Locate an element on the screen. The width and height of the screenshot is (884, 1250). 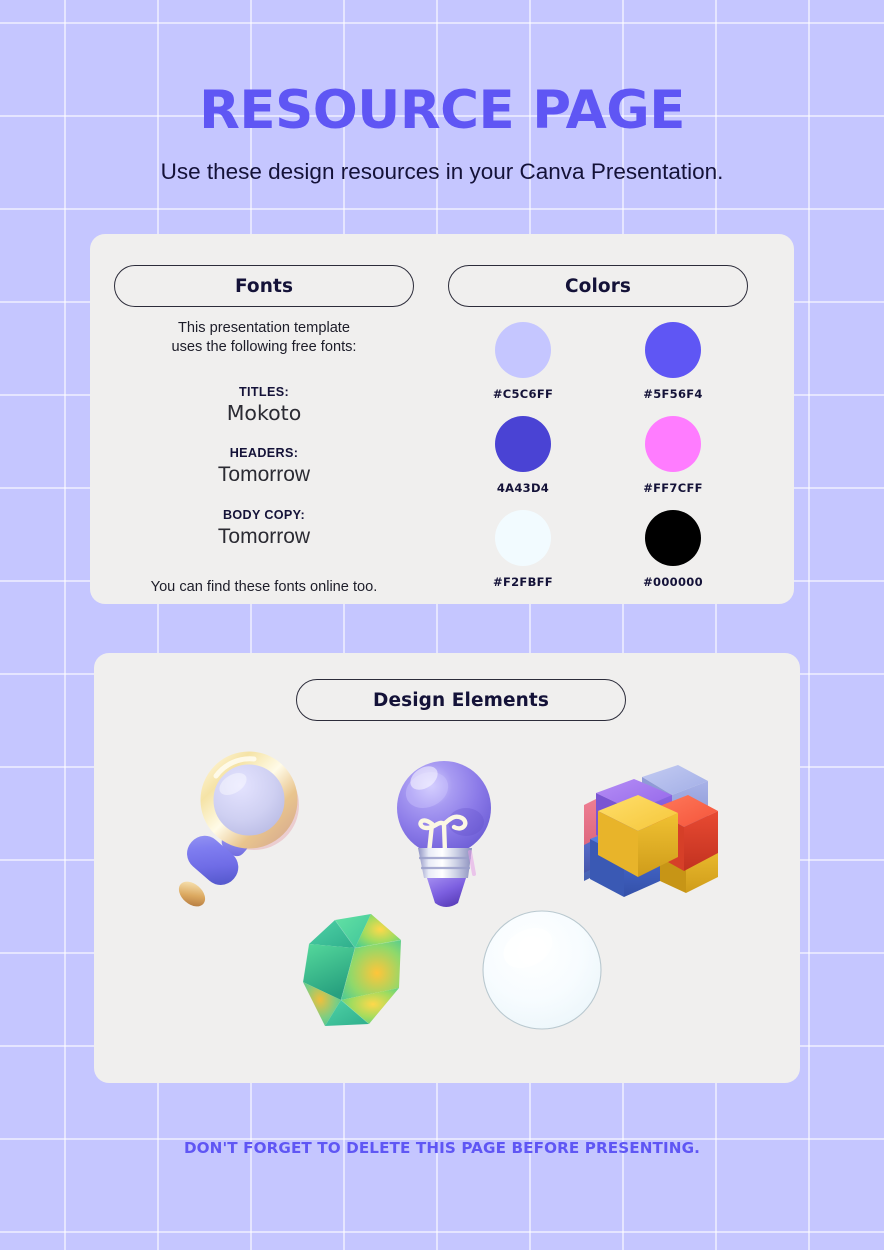
color-swatch: #F2FBFF is located at coordinates (523, 557).